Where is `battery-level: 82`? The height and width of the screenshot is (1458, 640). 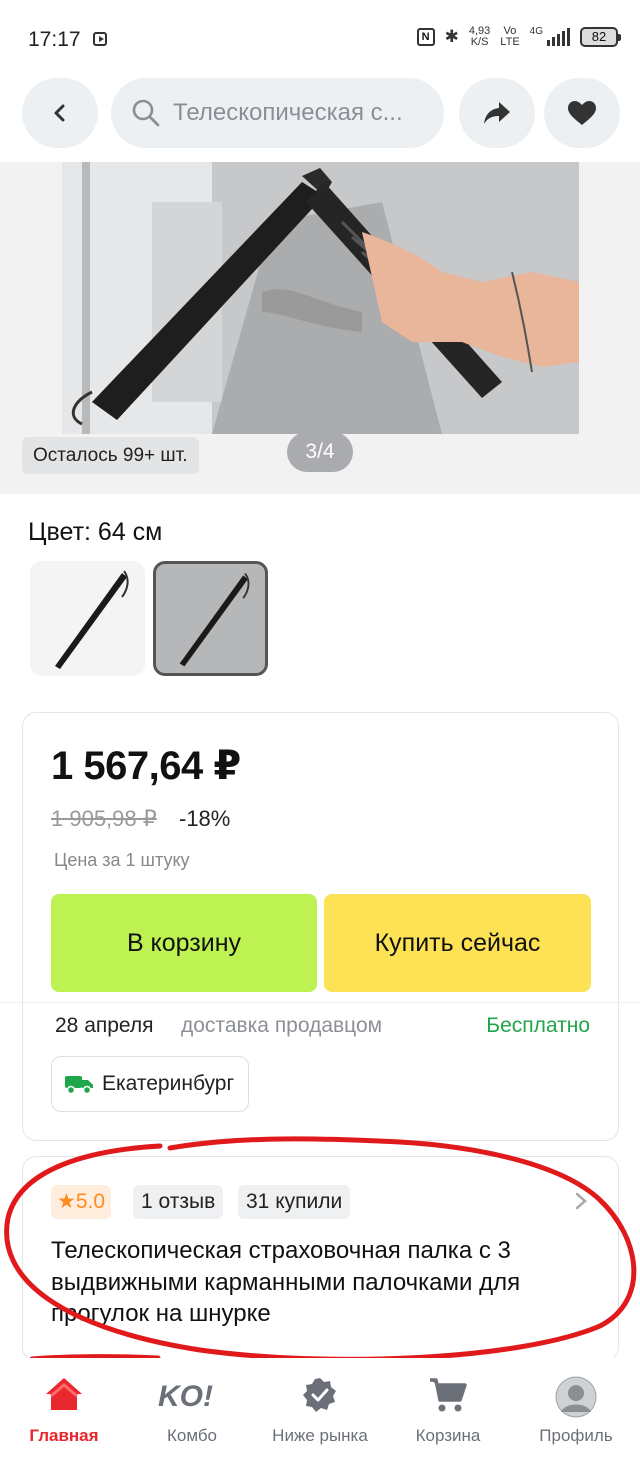
battery-level: 82 is located at coordinates (599, 36).